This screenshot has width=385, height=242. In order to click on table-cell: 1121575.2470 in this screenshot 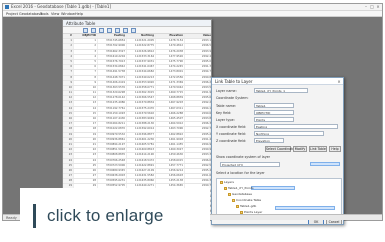, I will do `click(141, 108)`.